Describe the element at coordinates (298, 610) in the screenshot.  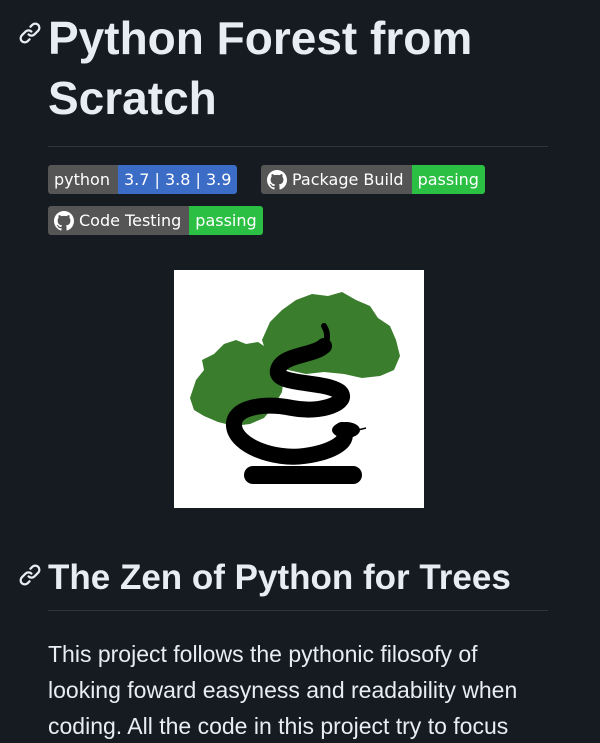
I see `section-divider` at that location.